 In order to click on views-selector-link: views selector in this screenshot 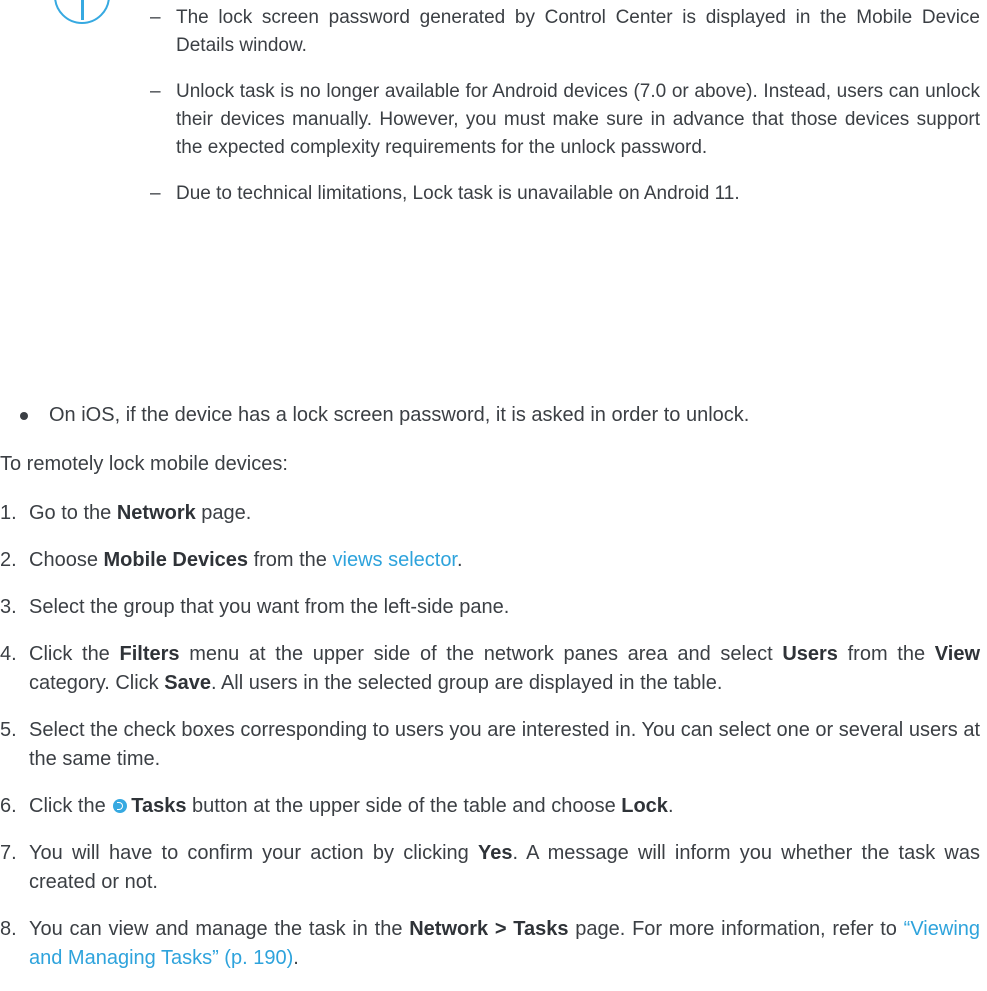, I will do `click(395, 560)`.